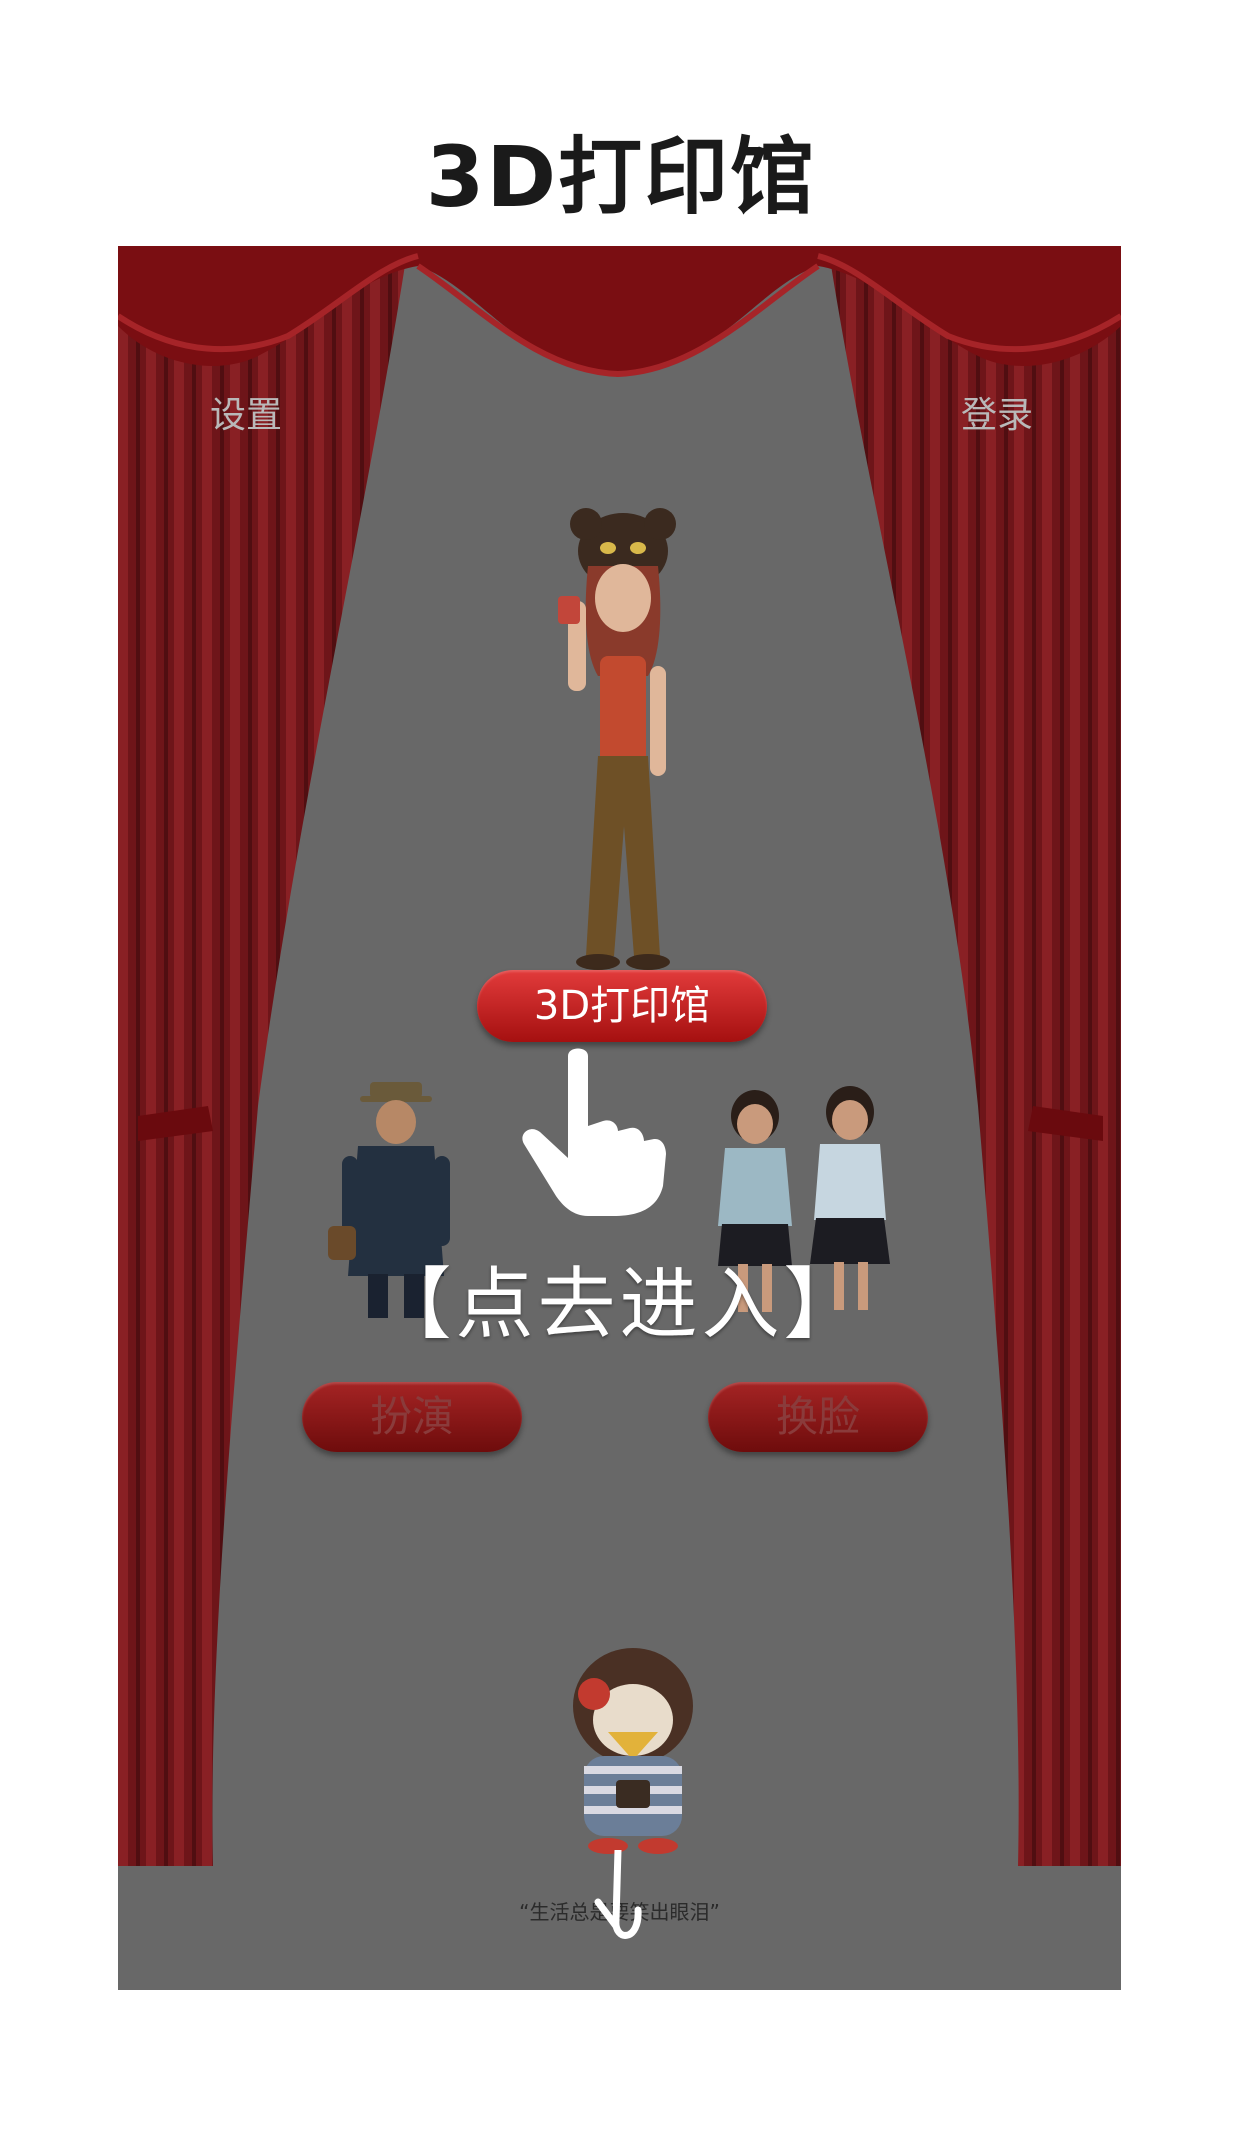  What do you see at coordinates (618, 1894) in the screenshot?
I see `scroll-arrow-icon` at bounding box center [618, 1894].